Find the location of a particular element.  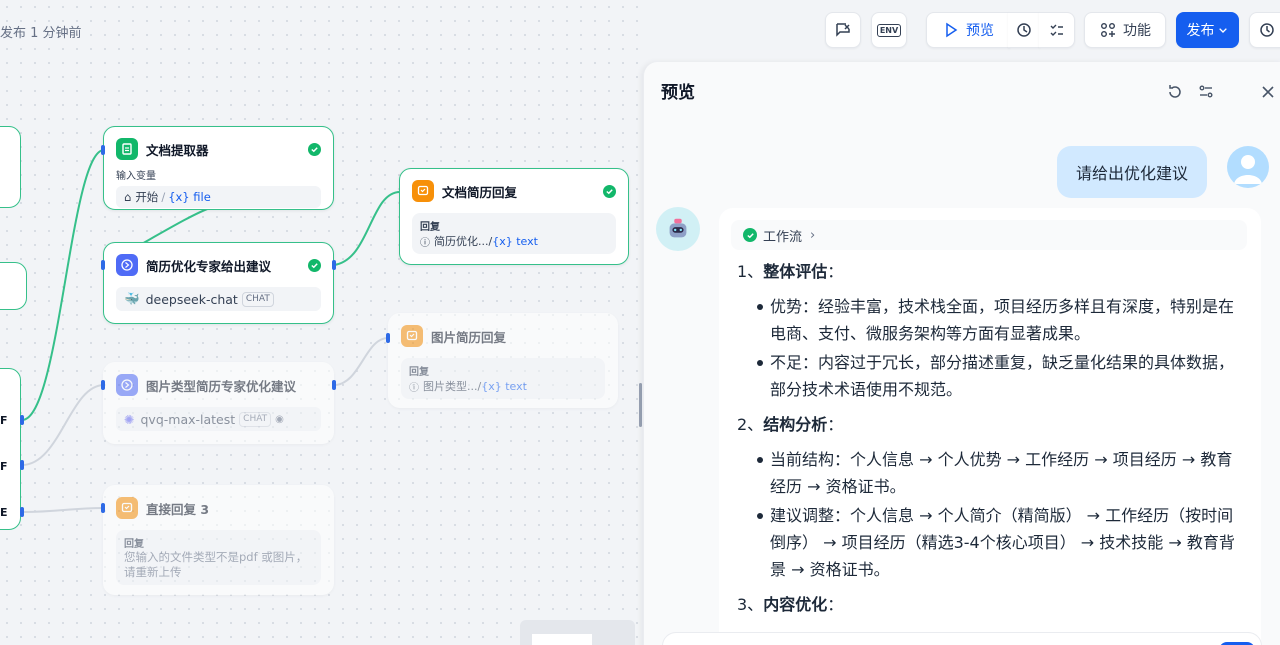

run-history-button is located at coordinates (1024, 30).